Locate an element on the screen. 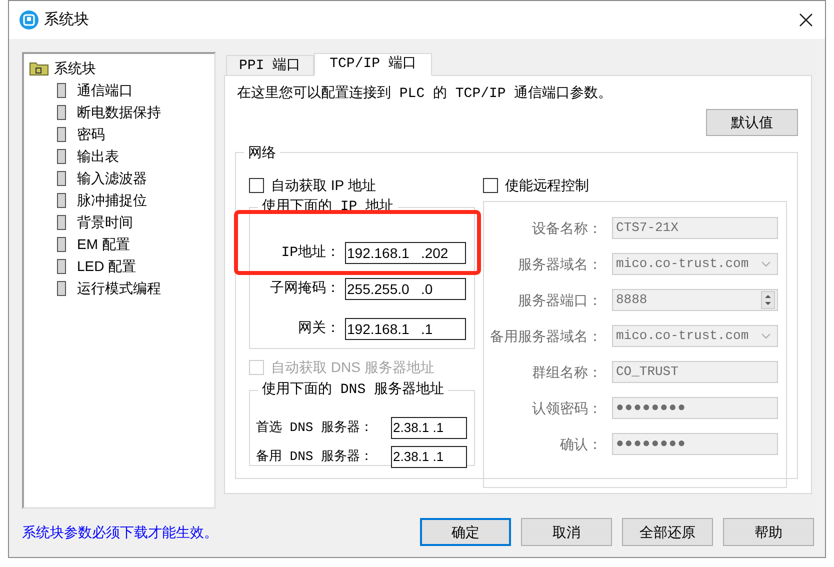 This screenshot has width=834, height=567. dialog-button: 确定 is located at coordinates (465, 532).